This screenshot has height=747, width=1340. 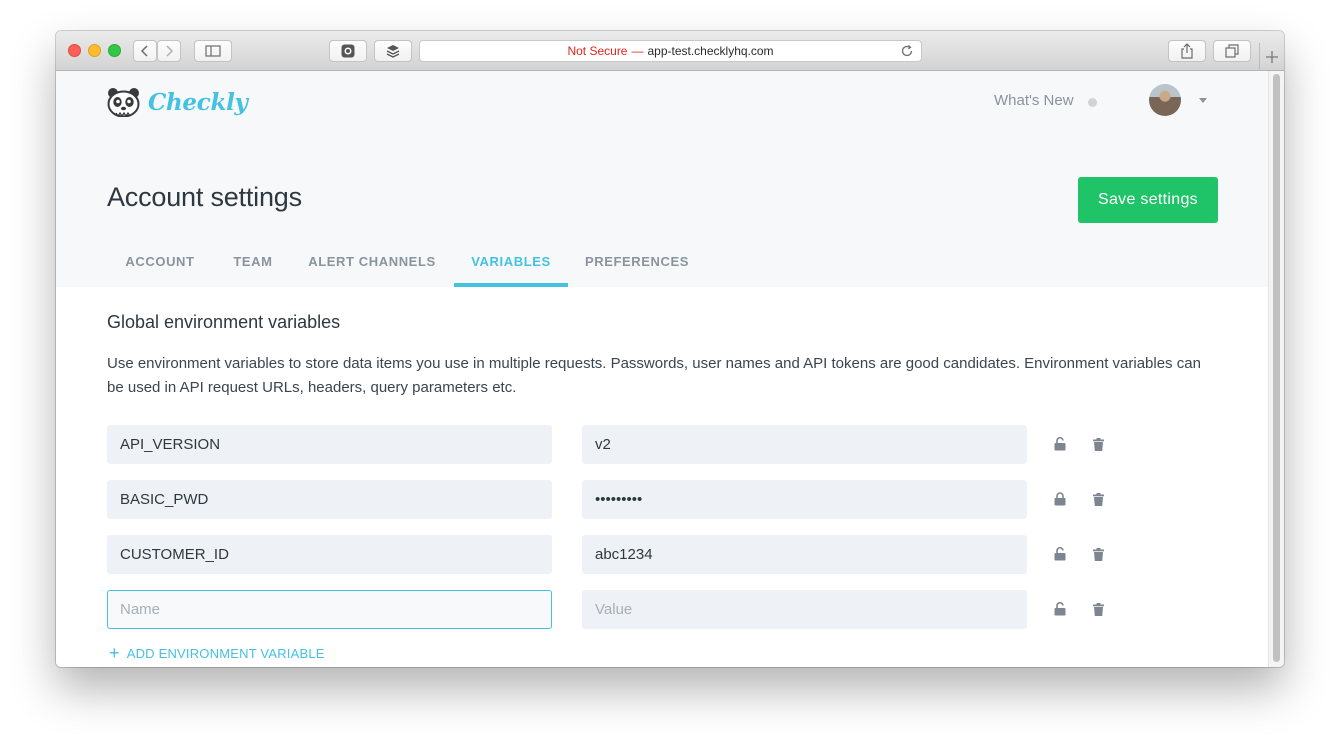 What do you see at coordinates (114, 50) in the screenshot?
I see `zoom-window-button` at bounding box center [114, 50].